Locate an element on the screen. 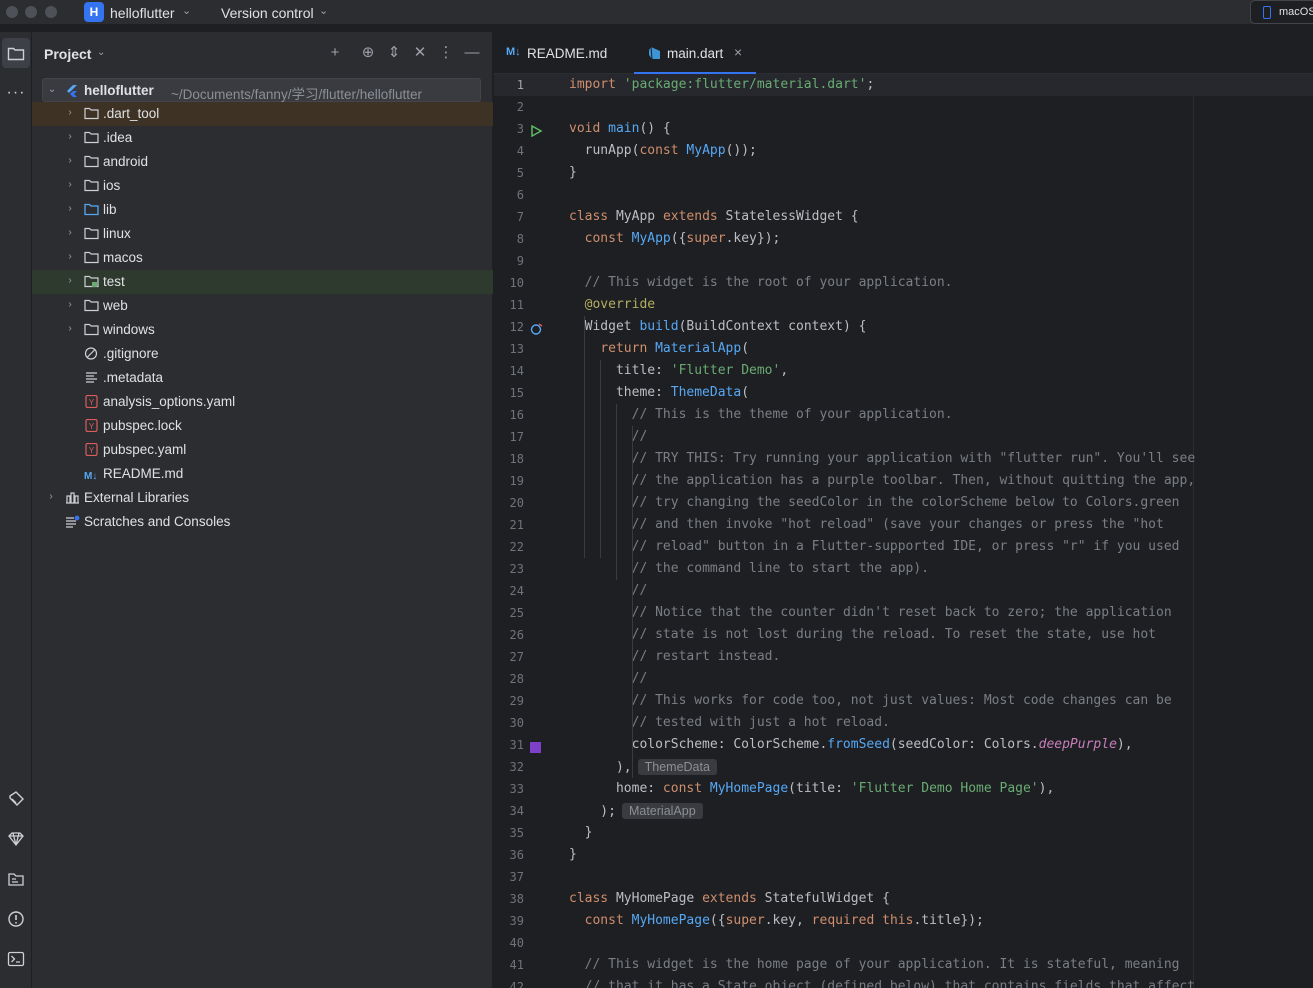 The width and height of the screenshot is (1313, 988). code-line: 34 ); MaterialApp is located at coordinates (903, 811).